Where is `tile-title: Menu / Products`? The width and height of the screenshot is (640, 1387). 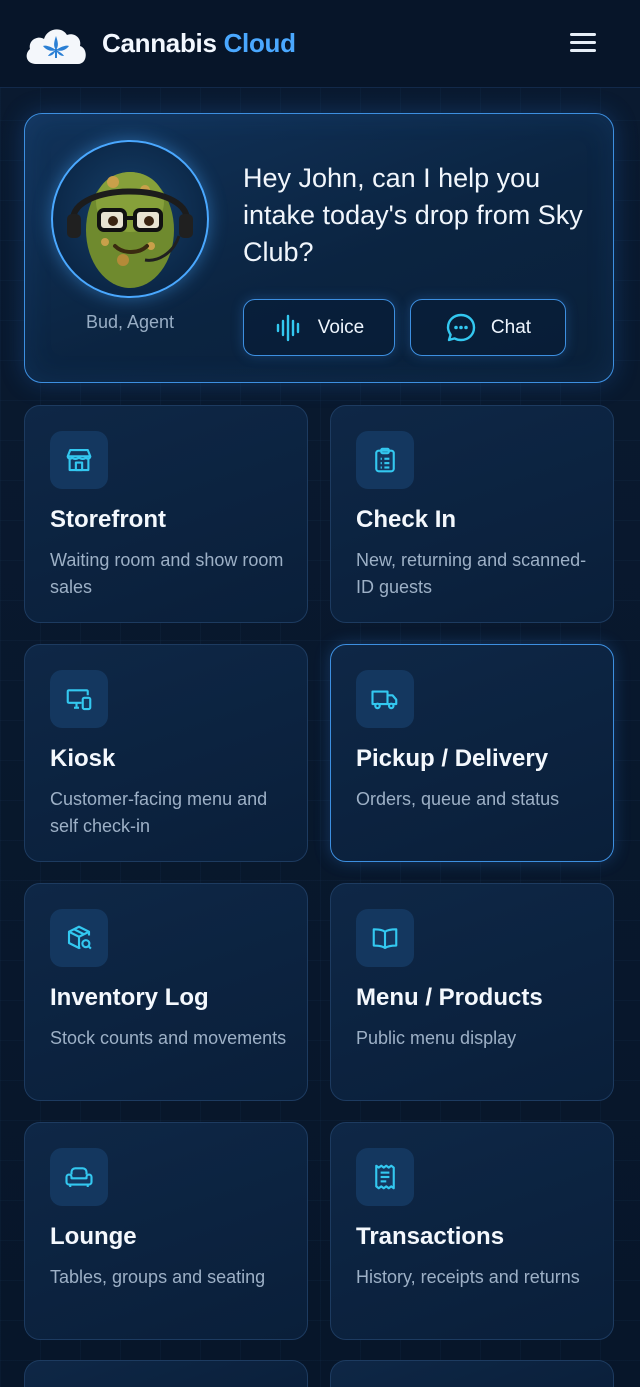 tile-title: Menu / Products is located at coordinates (449, 997).